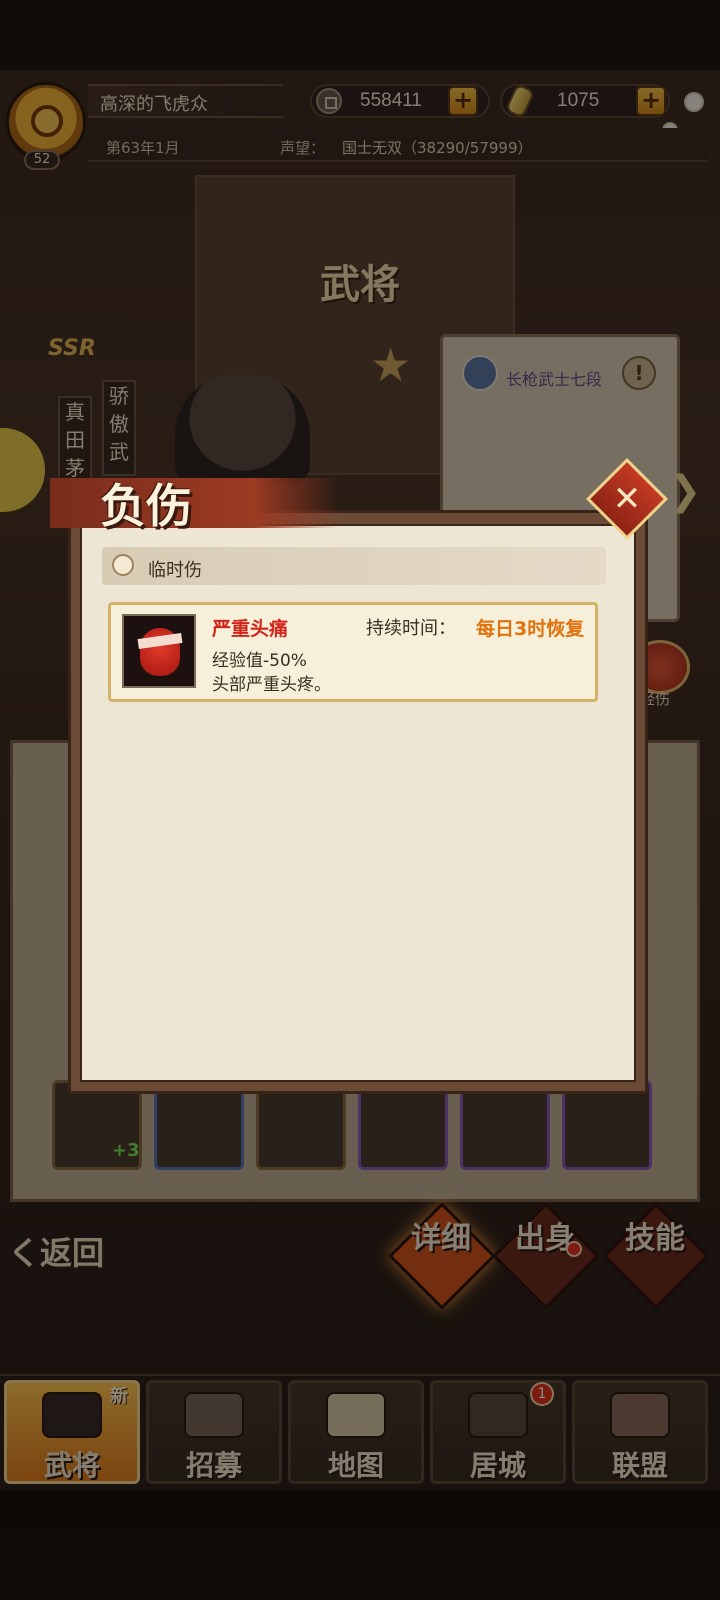 This screenshot has width=720, height=1600. I want to click on section-title: 临时伤, so click(175, 570).